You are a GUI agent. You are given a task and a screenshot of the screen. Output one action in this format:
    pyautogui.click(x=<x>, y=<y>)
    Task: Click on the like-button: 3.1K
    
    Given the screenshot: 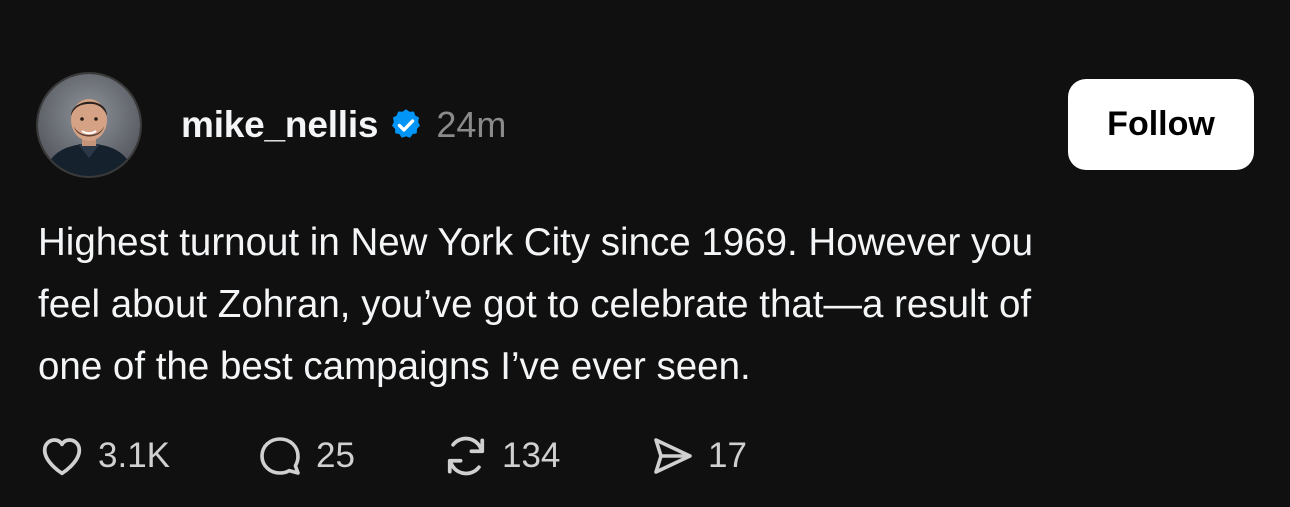 What is the action you would take?
    pyautogui.click(x=145, y=456)
    